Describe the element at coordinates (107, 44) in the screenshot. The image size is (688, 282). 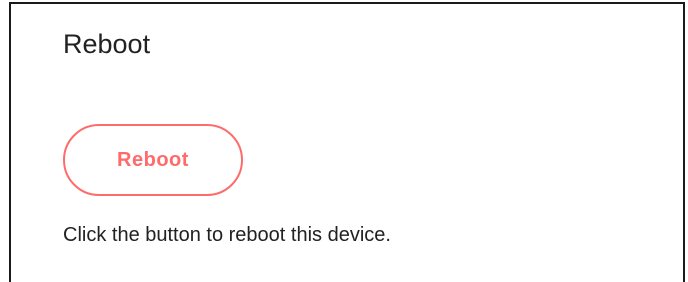
I see `section-title: Reboot` at that location.